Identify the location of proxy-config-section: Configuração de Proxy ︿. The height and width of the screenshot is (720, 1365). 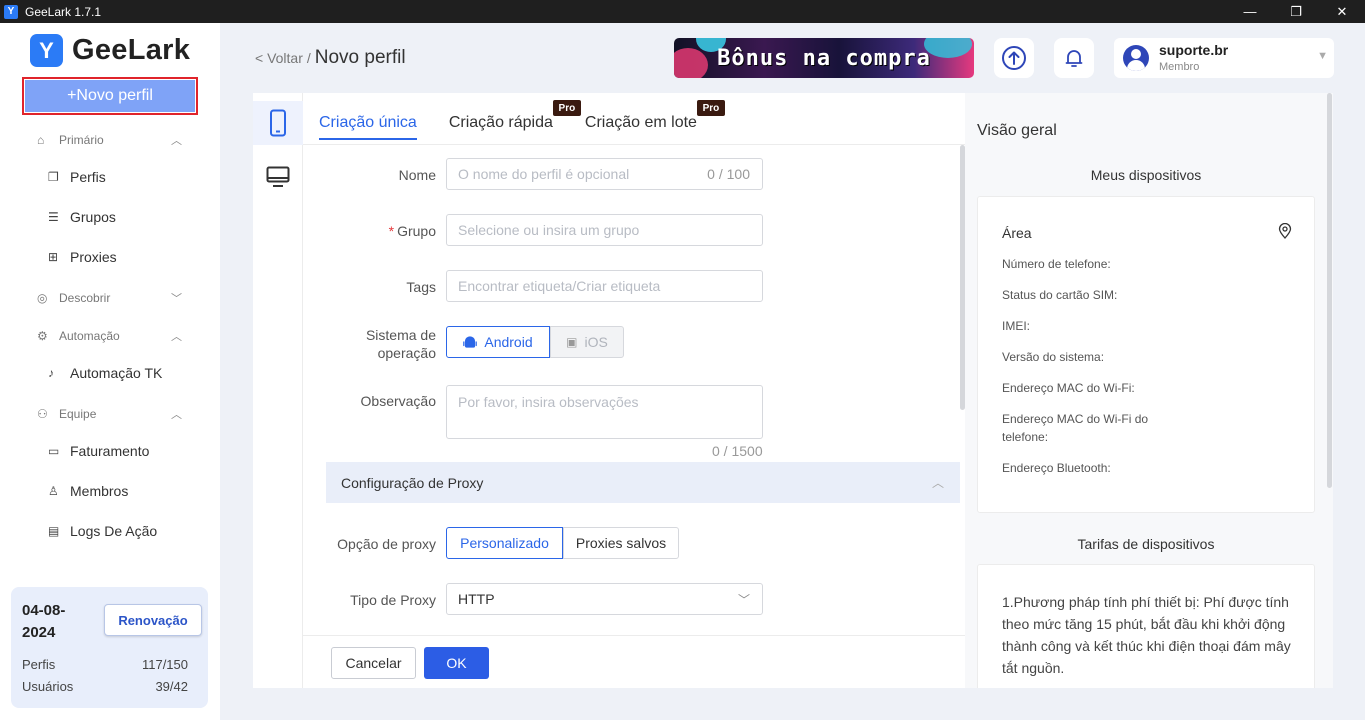
(643, 482).